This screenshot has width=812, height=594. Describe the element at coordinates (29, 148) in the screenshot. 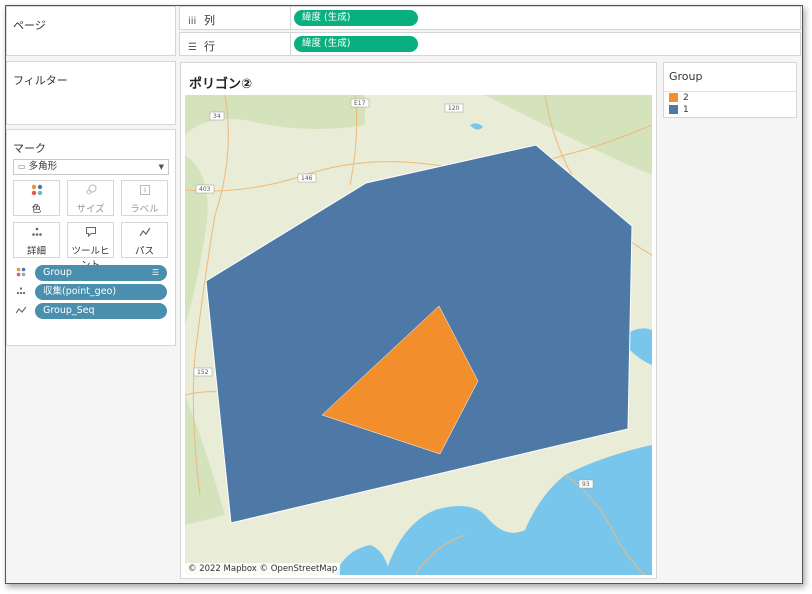

I see `marks-card-title: マーク` at that location.